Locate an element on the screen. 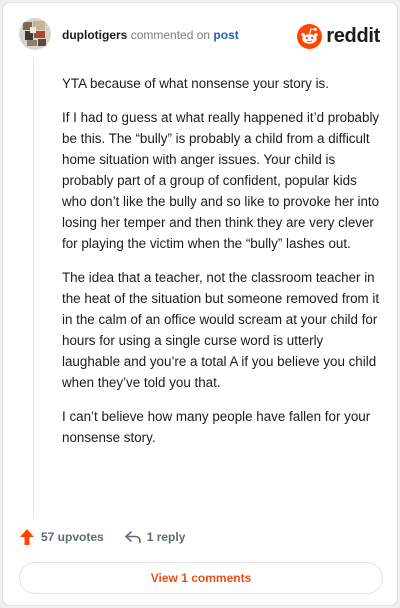 The image size is (400, 608). comment-header: duplotigers commented on post reddit is located at coordinates (200, 35).